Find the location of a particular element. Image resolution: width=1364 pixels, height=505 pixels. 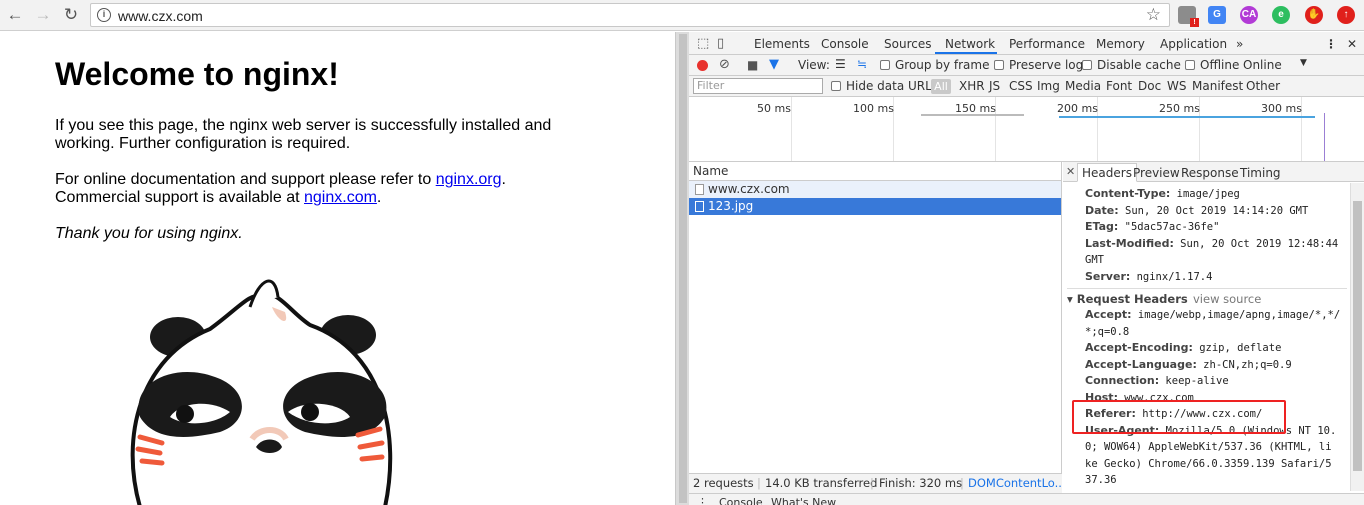

request-header-line: 0; WOW64) AppleWebKit/537.36 (KHTML, li is located at coordinates (1208, 447).